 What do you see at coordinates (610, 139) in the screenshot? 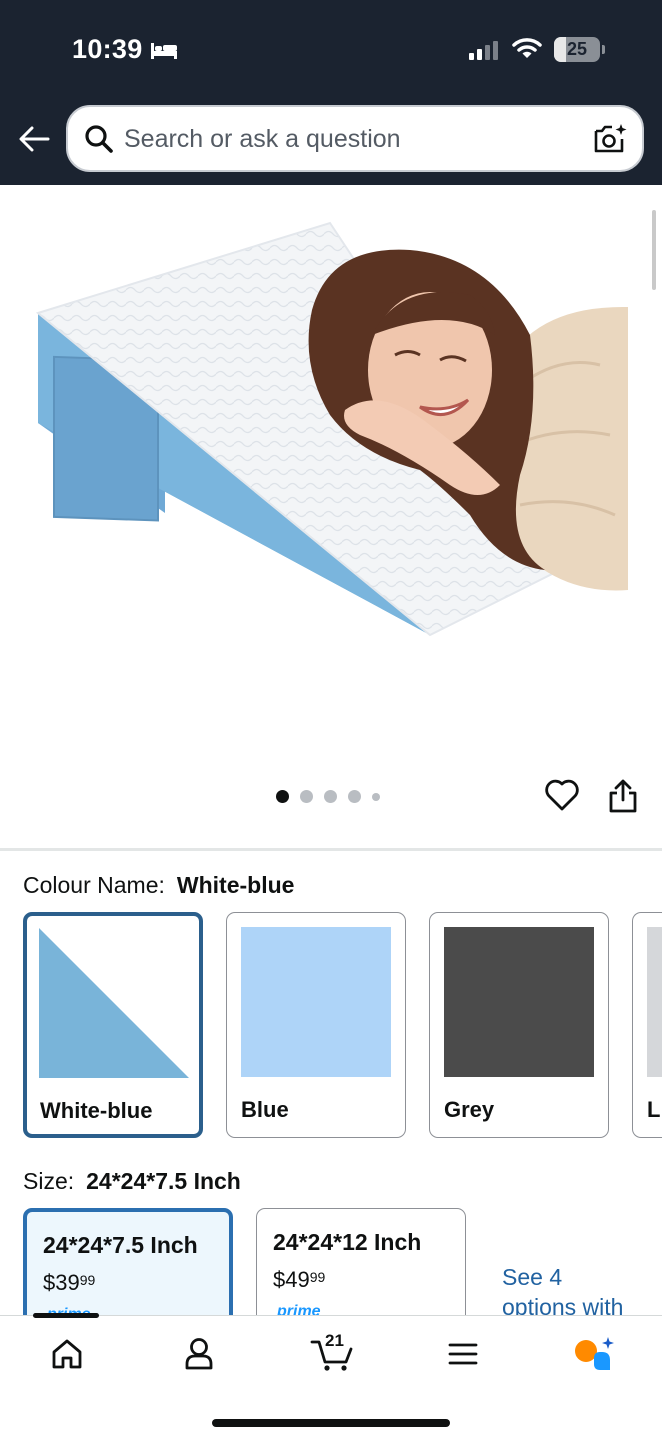
I see `camera-search-icon` at bounding box center [610, 139].